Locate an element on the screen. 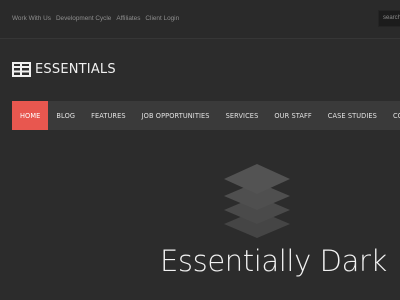 The height and width of the screenshot is (300, 400). nav-item-home: HOME is located at coordinates (30, 115).